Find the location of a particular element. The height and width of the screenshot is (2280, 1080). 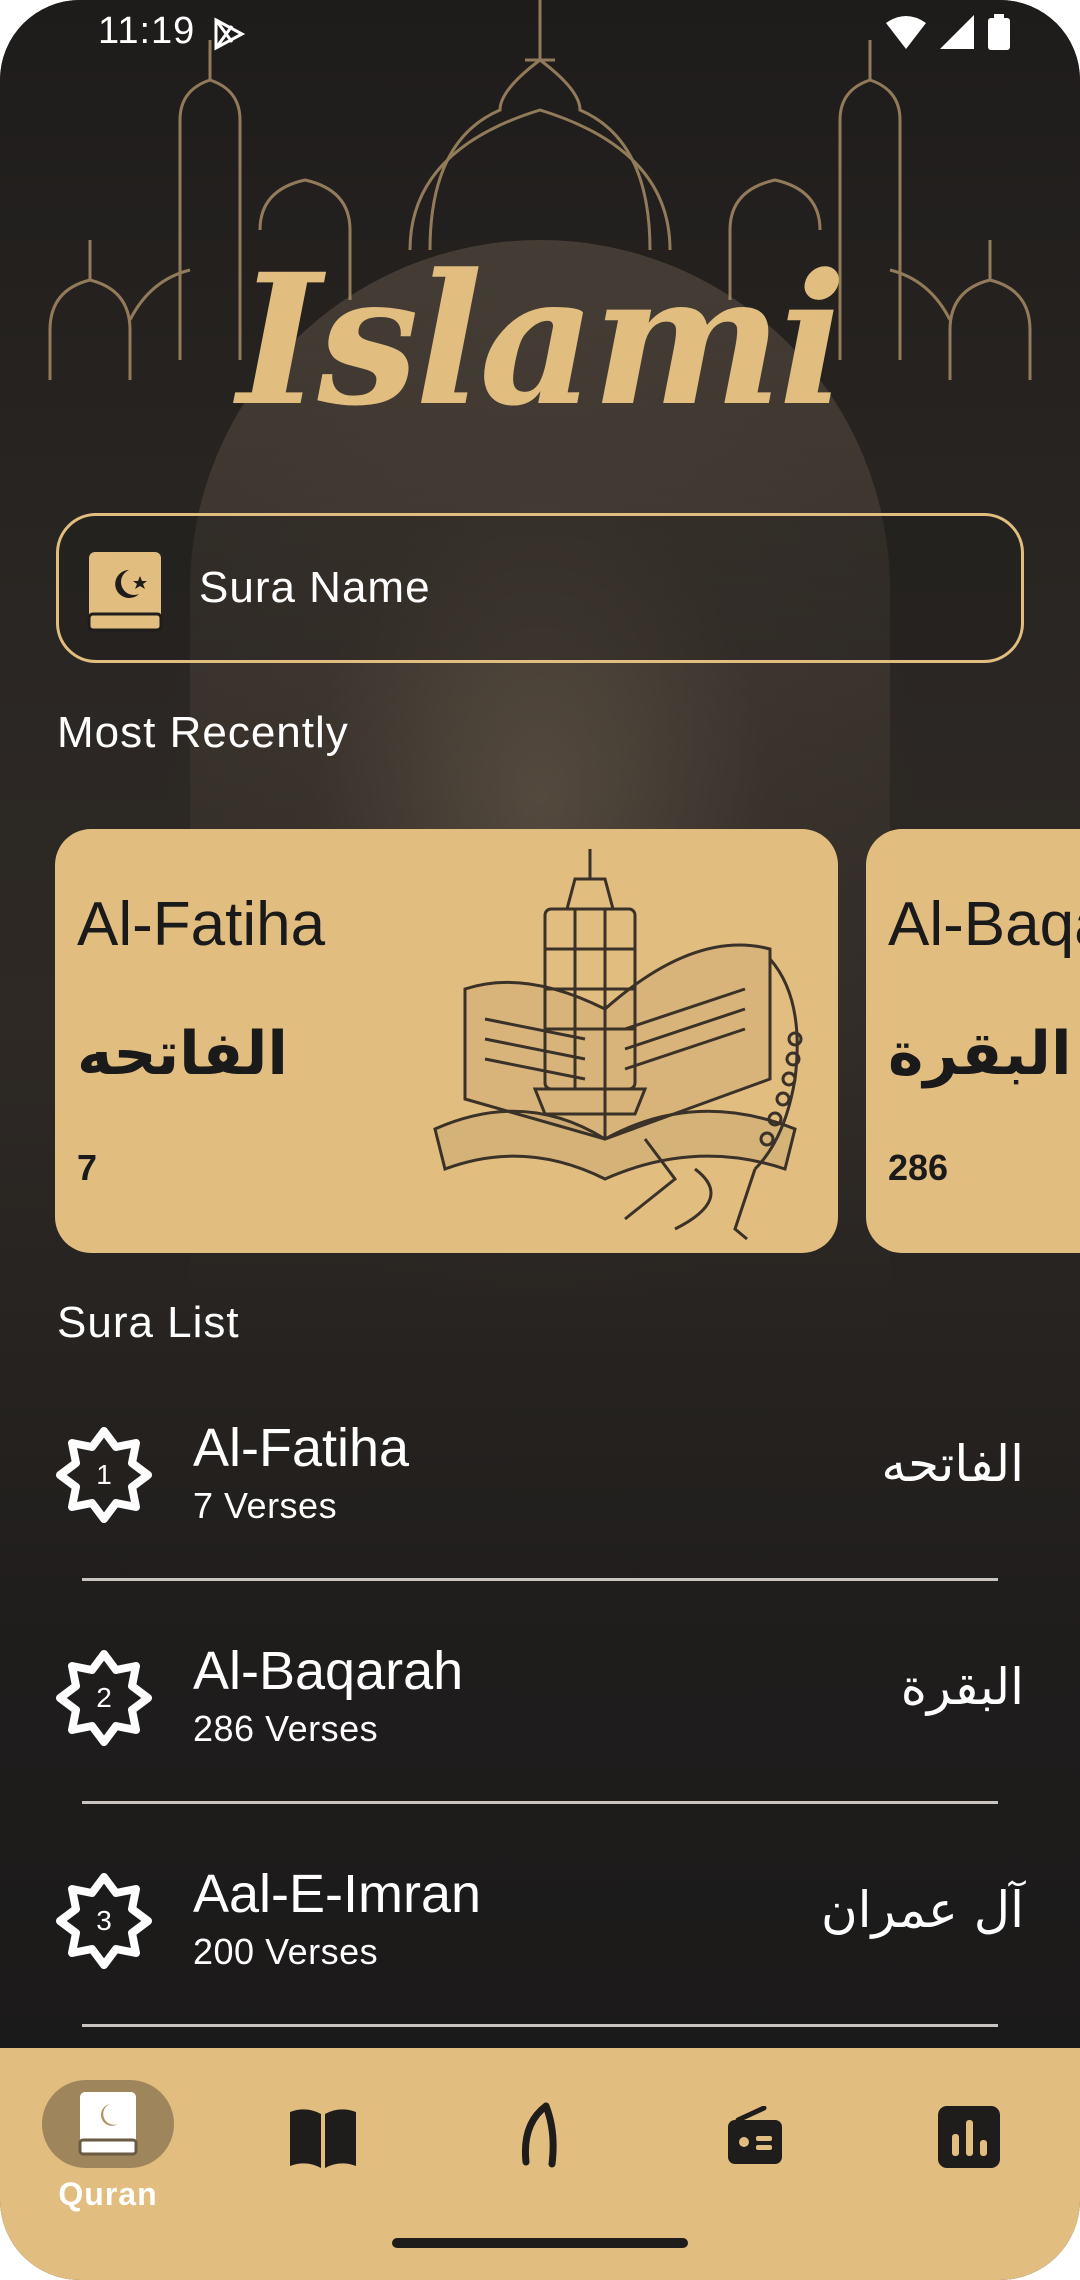

status-icons is located at coordinates (948, 32).